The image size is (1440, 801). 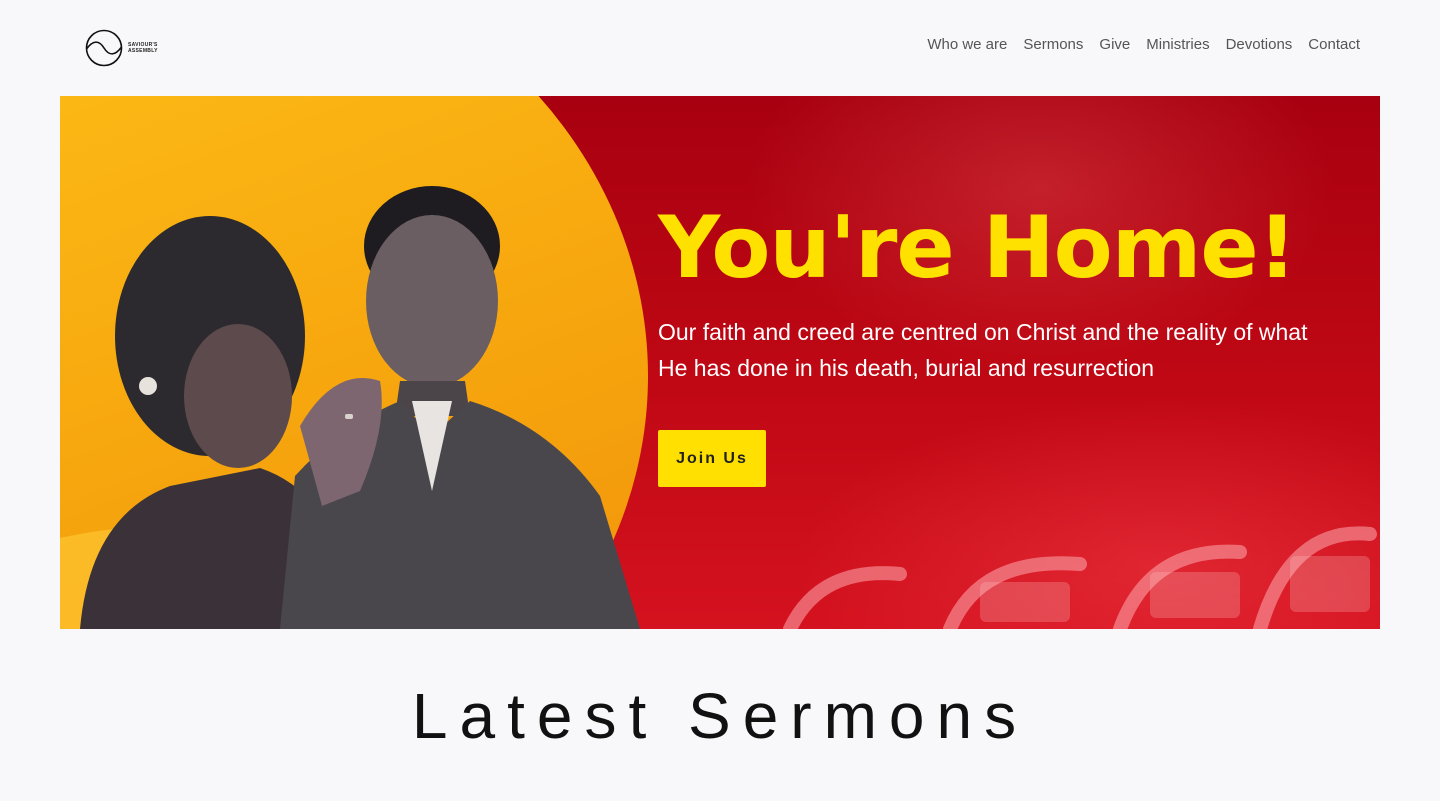 I want to click on nav-give: Give, so click(x=1114, y=44).